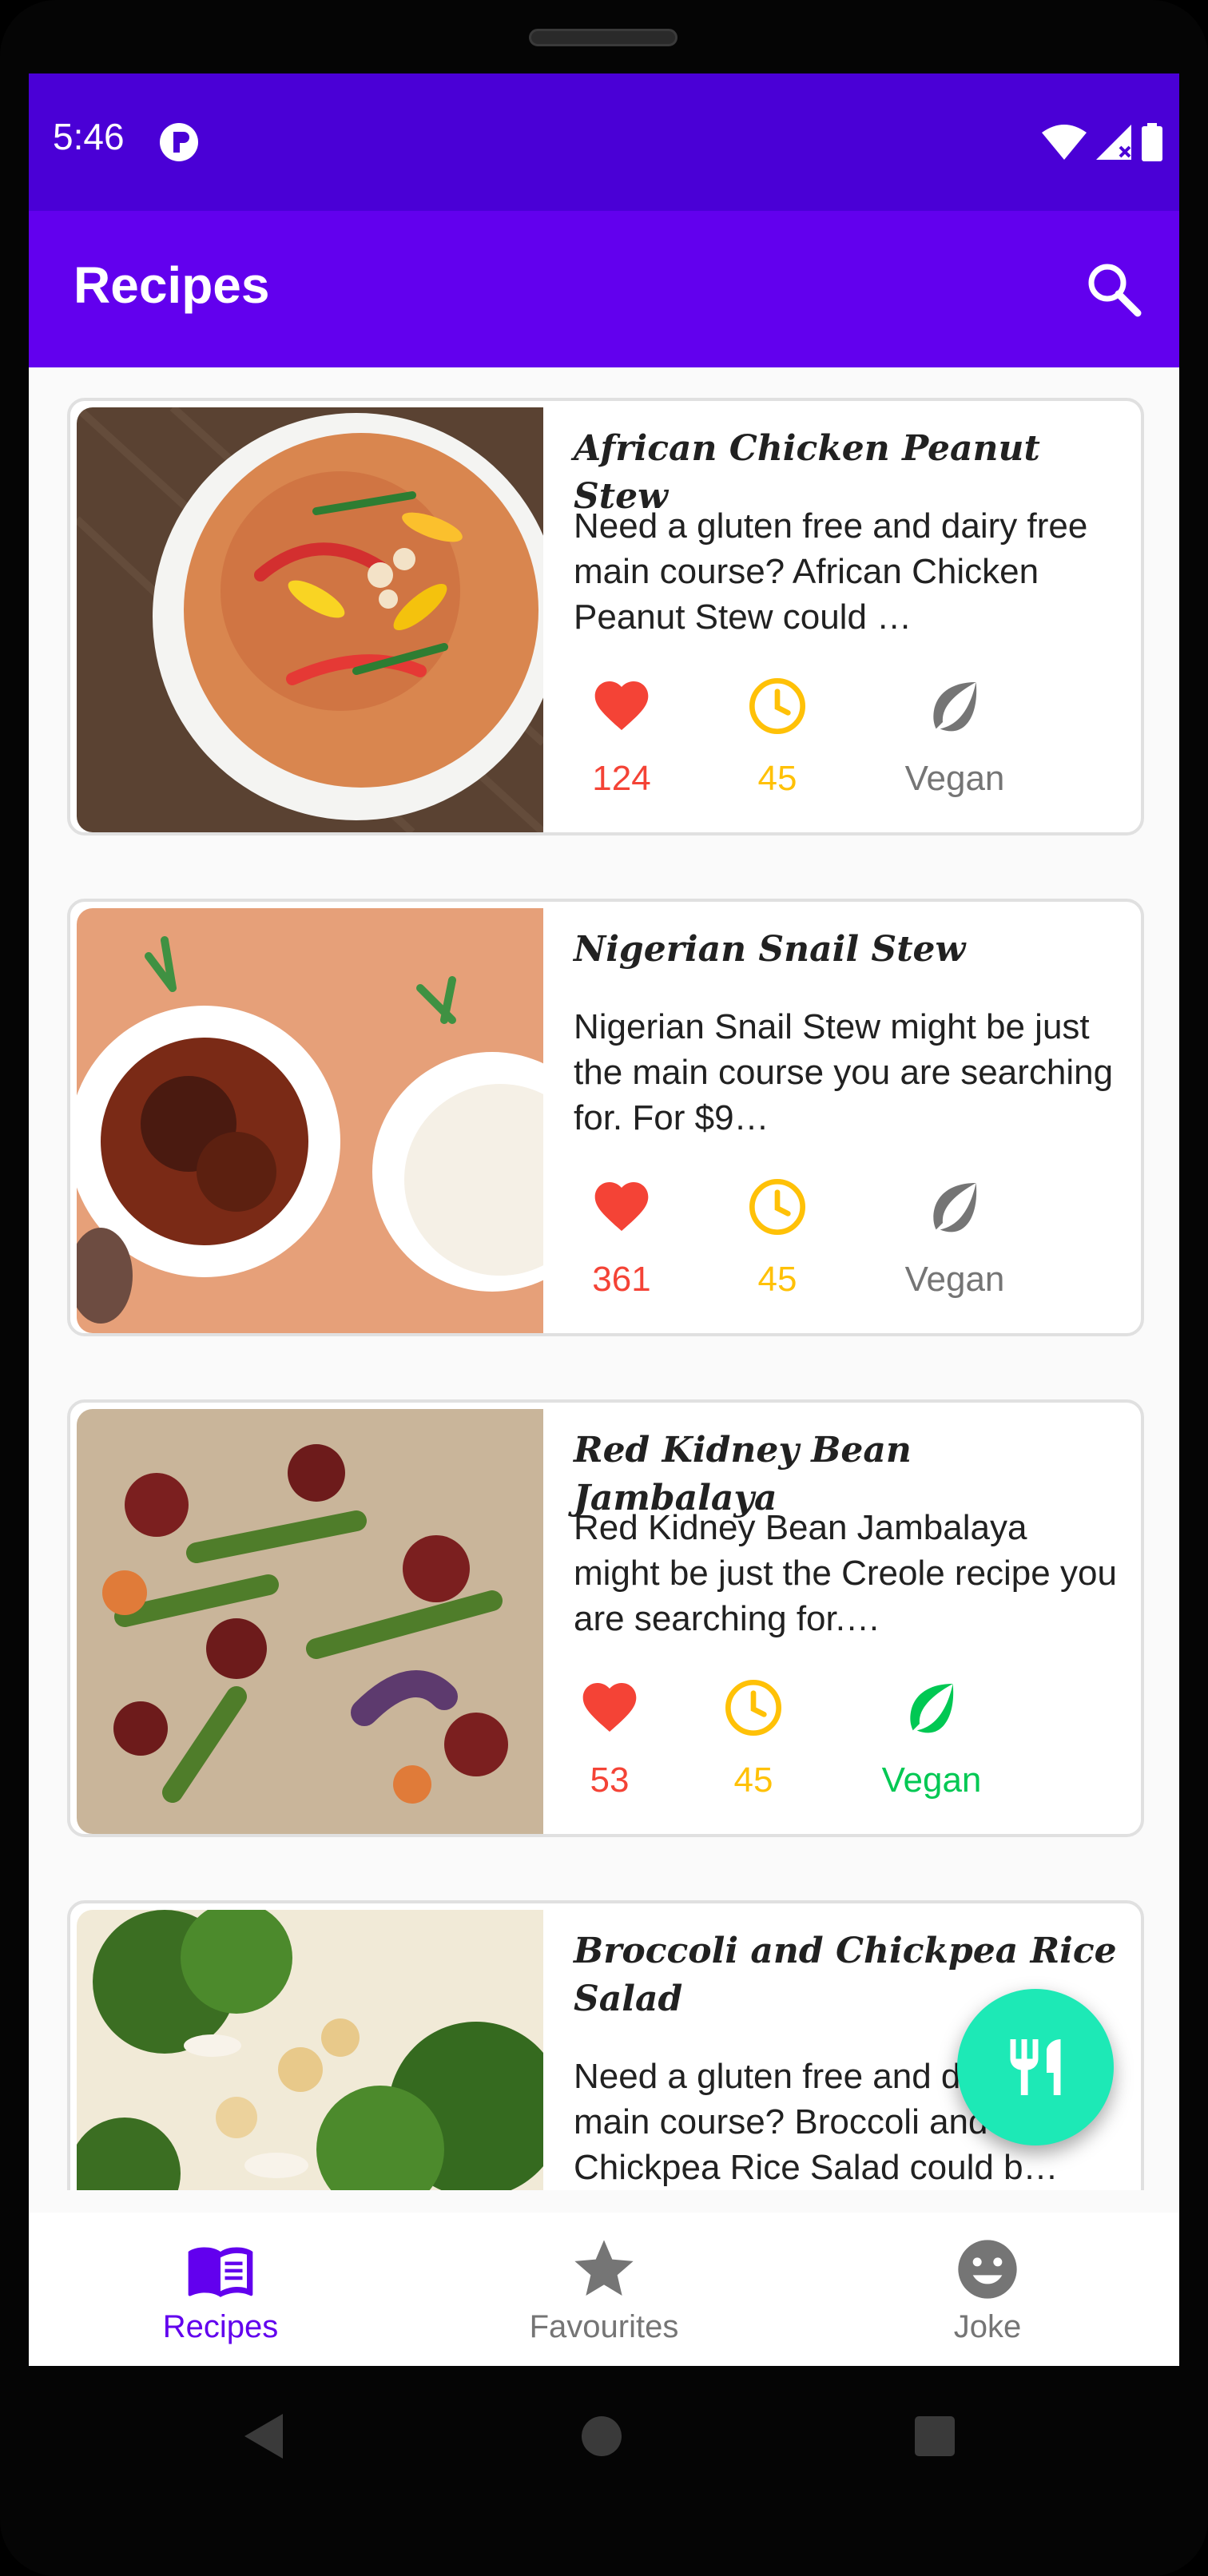 This screenshot has height=2576, width=1208. What do you see at coordinates (1113, 142) in the screenshot?
I see `signal-icon` at bounding box center [1113, 142].